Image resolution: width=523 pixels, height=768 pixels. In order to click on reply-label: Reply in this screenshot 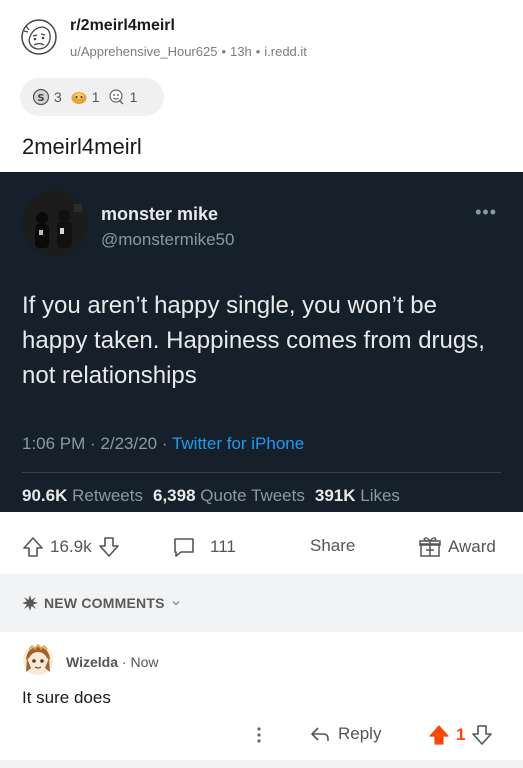, I will do `click(360, 733)`.